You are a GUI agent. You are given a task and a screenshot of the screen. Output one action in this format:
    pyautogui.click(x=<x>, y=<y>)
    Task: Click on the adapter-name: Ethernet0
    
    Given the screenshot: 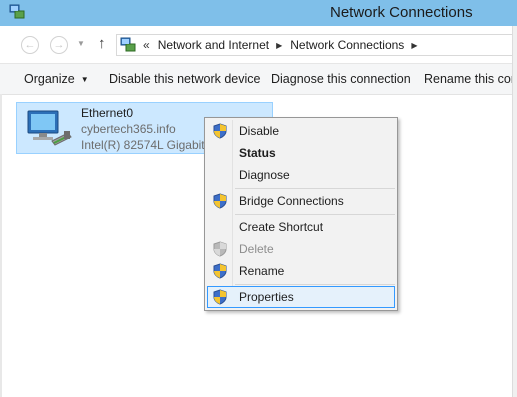 What is the action you would take?
    pyautogui.click(x=107, y=113)
    